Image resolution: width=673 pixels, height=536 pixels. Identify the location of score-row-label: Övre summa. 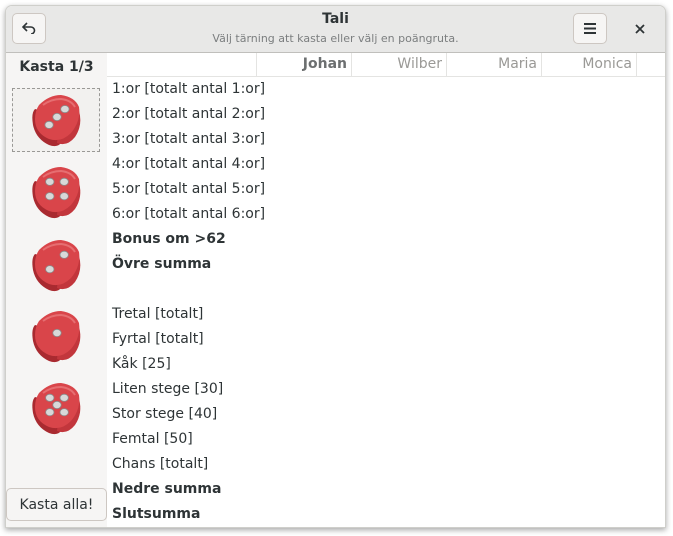
(161, 264).